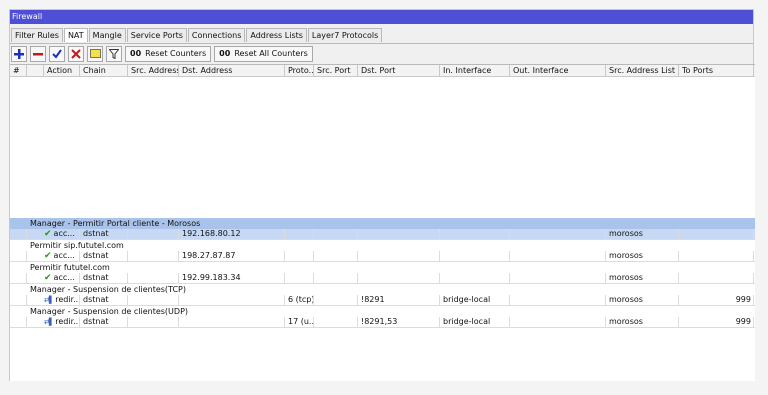 This screenshot has width=768, height=395. I want to click on table-row: ✔ acc... dstnat 192.168.80.12 morosos, so click(382, 234).